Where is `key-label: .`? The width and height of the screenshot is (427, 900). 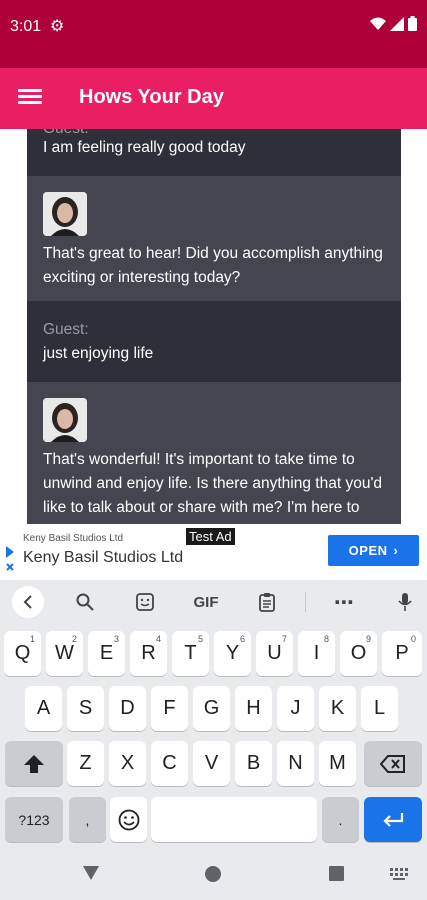 key-label: . is located at coordinates (340, 819).